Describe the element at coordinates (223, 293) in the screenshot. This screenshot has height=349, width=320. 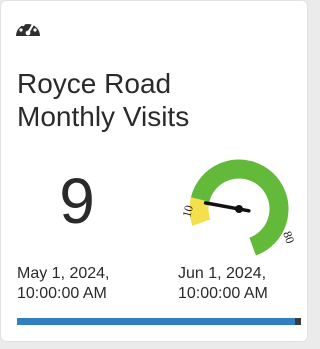
I see `period-end-time: 10:00:00 AM` at that location.